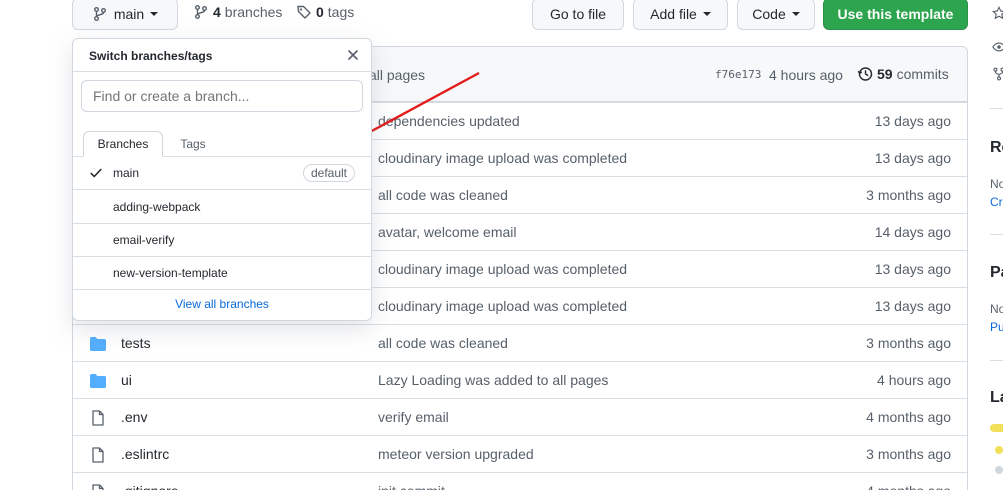 The width and height of the screenshot is (1003, 490). I want to click on packages-link: Pu, so click(996, 327).